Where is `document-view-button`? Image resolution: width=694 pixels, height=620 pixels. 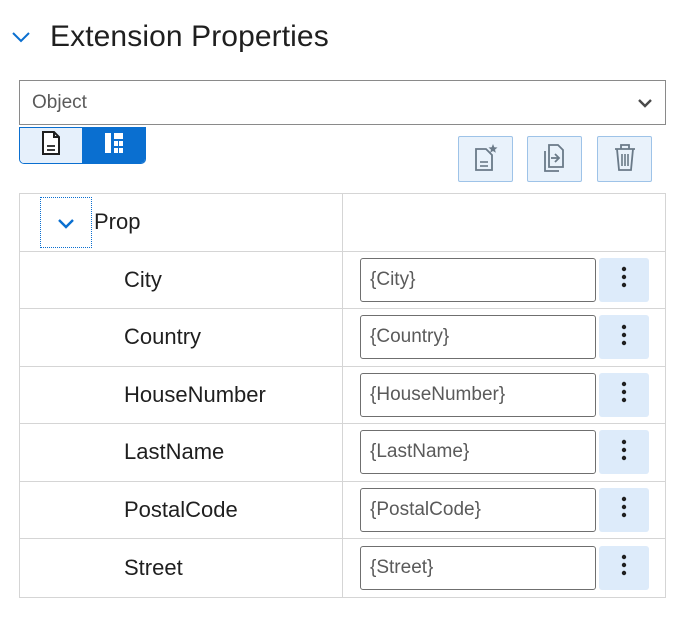 document-view-button is located at coordinates (51, 145).